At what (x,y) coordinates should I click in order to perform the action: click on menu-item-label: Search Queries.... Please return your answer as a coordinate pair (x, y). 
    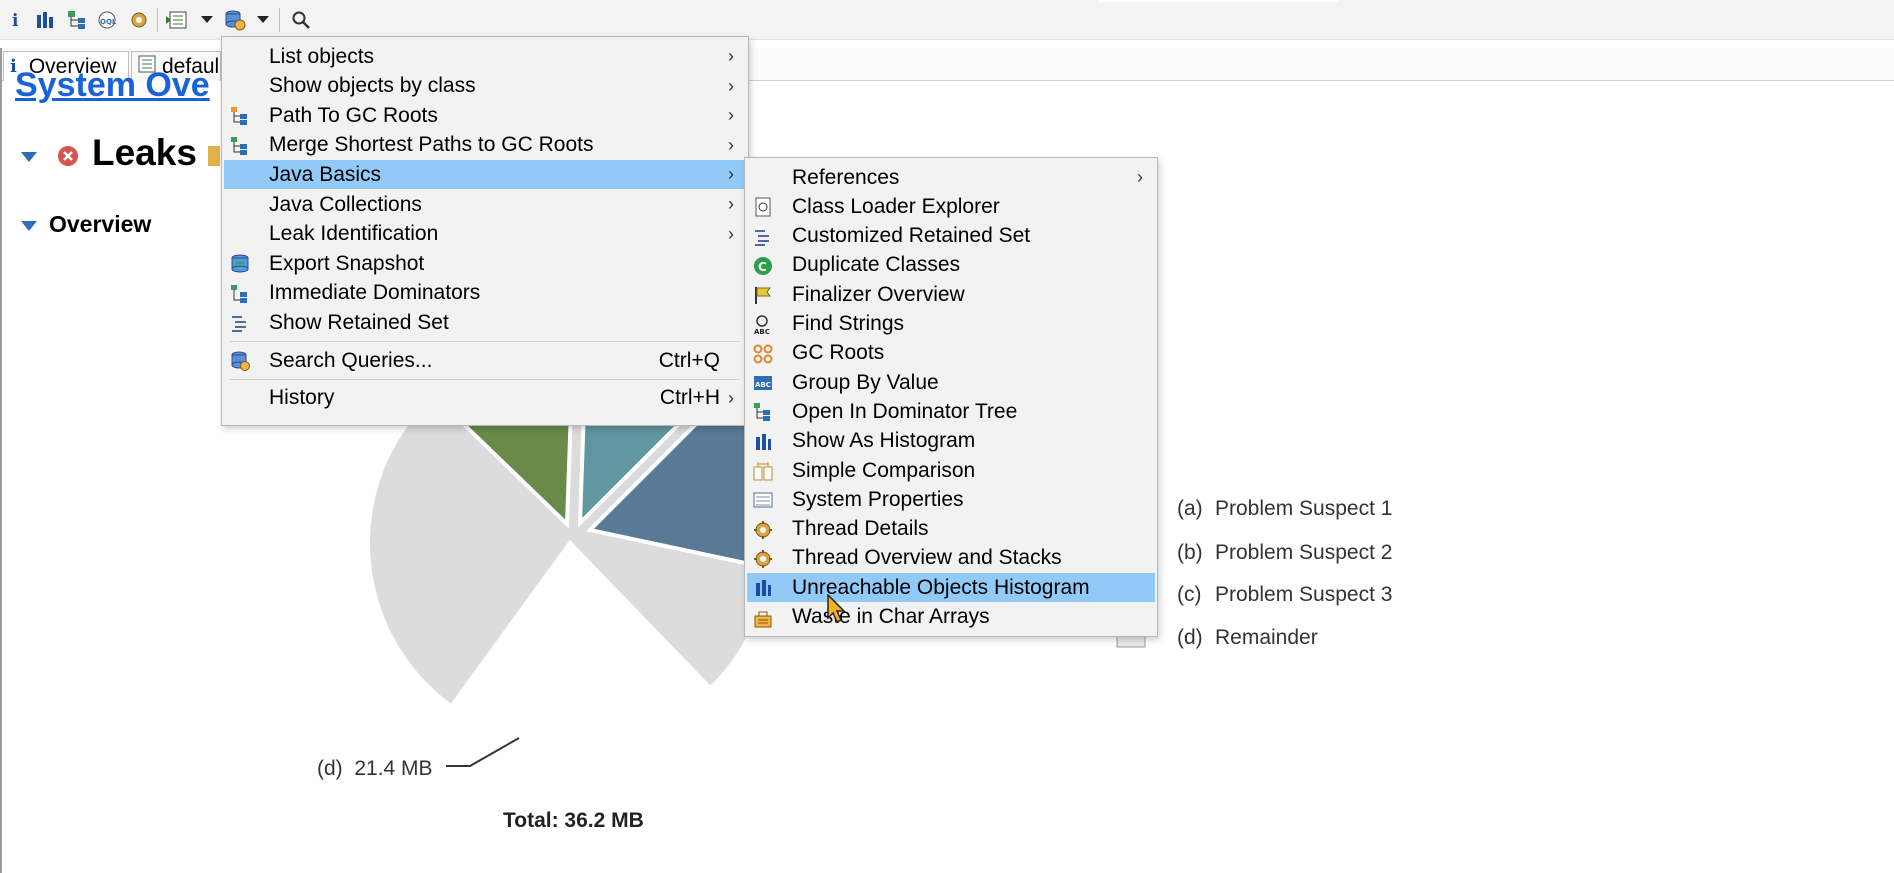
    Looking at the image, I should click on (351, 360).